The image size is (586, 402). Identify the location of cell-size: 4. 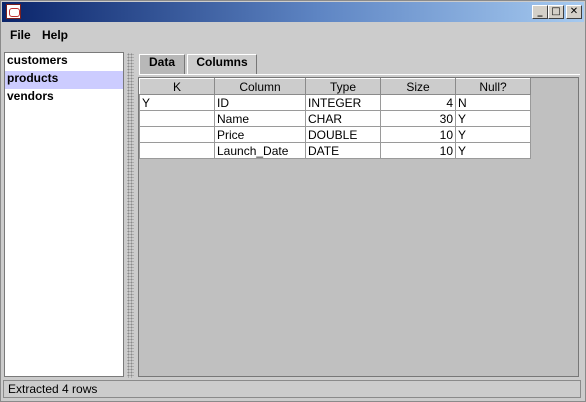
(418, 102).